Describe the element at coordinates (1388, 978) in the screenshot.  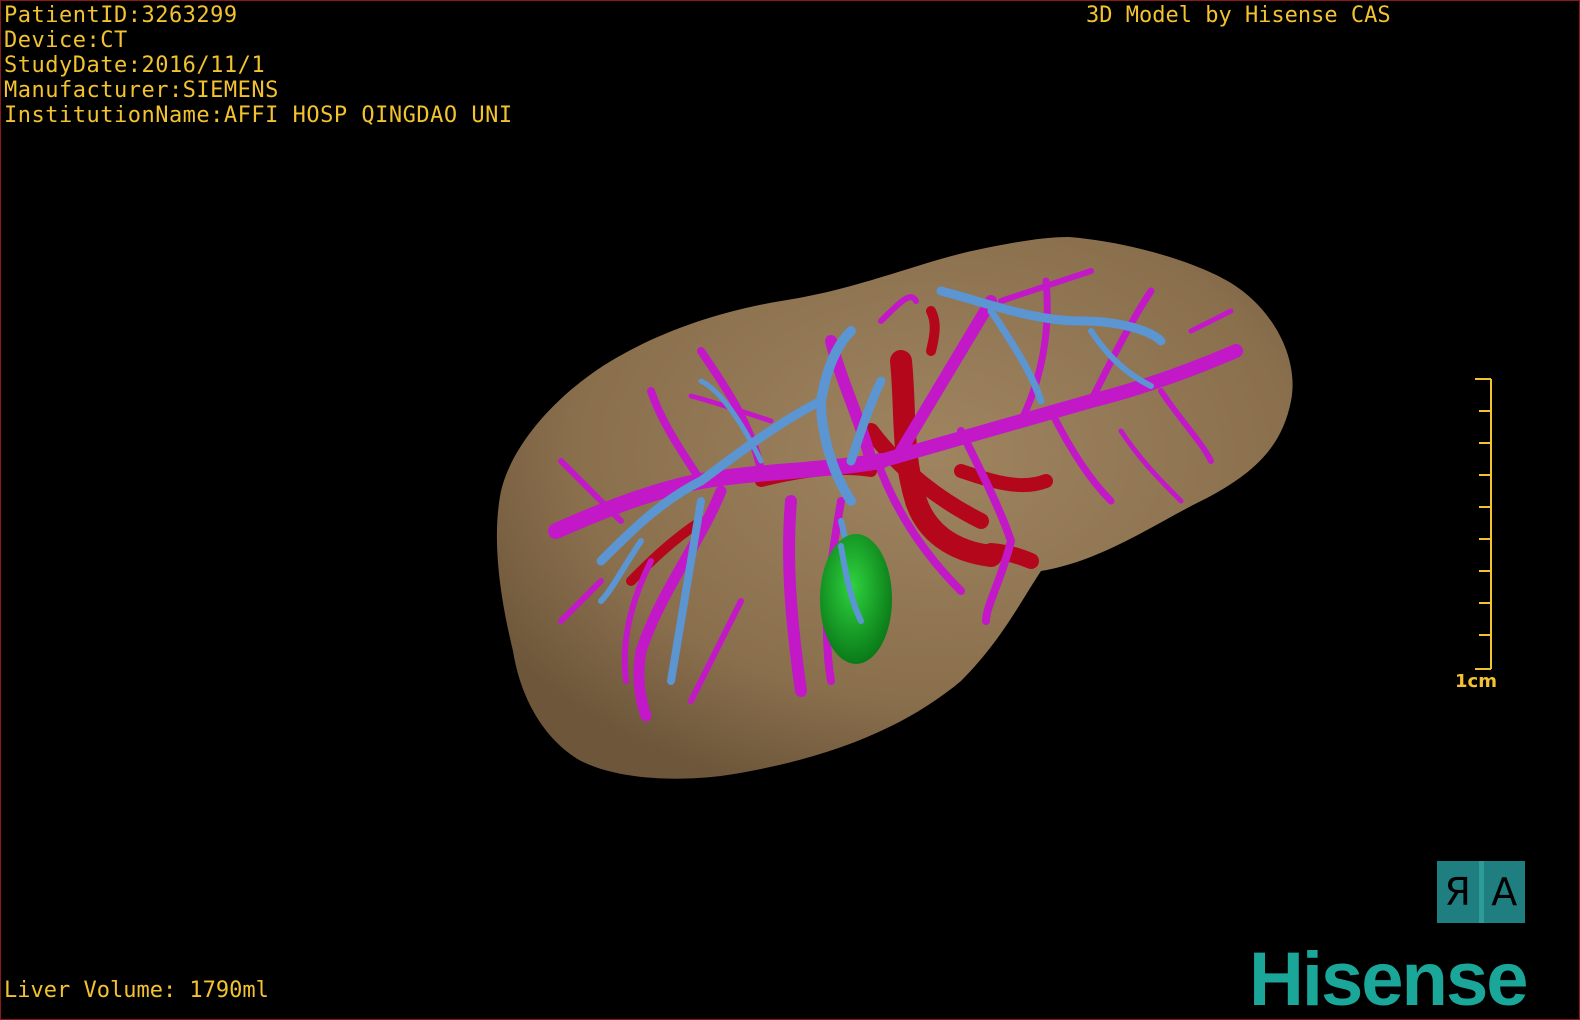
I see `hisense-logo: Hisense` at that location.